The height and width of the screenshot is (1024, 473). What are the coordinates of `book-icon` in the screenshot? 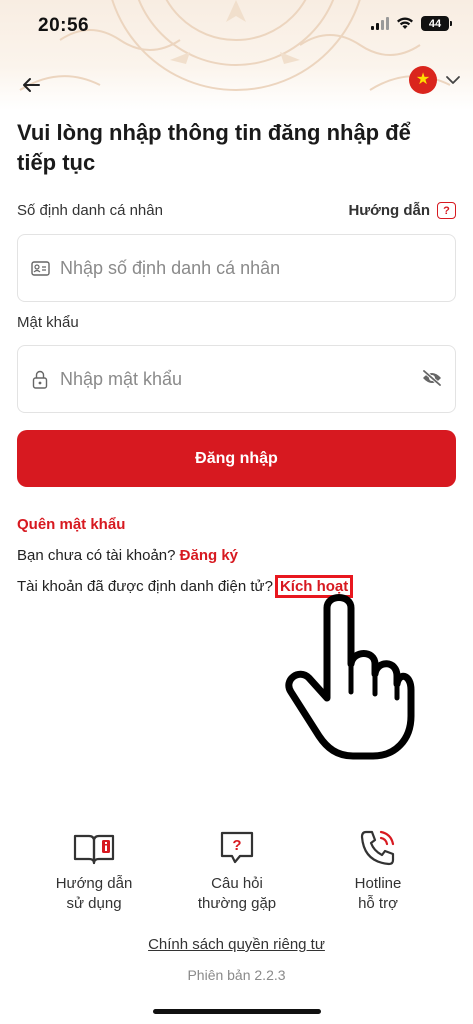 It's located at (94, 849).